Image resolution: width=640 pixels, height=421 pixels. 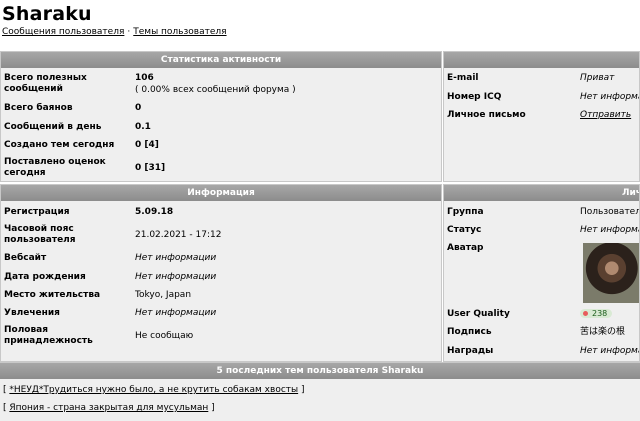 What do you see at coordinates (320, 371) in the screenshot?
I see `latest-topics-header: 5 последних тем пользователя Sharaku` at bounding box center [320, 371].